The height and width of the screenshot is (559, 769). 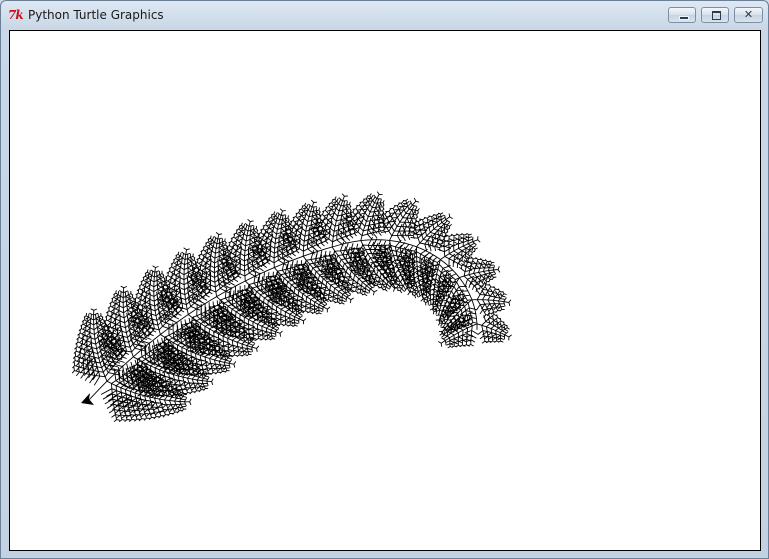 I want to click on tk-logo-icon: 7k, so click(x=16, y=15).